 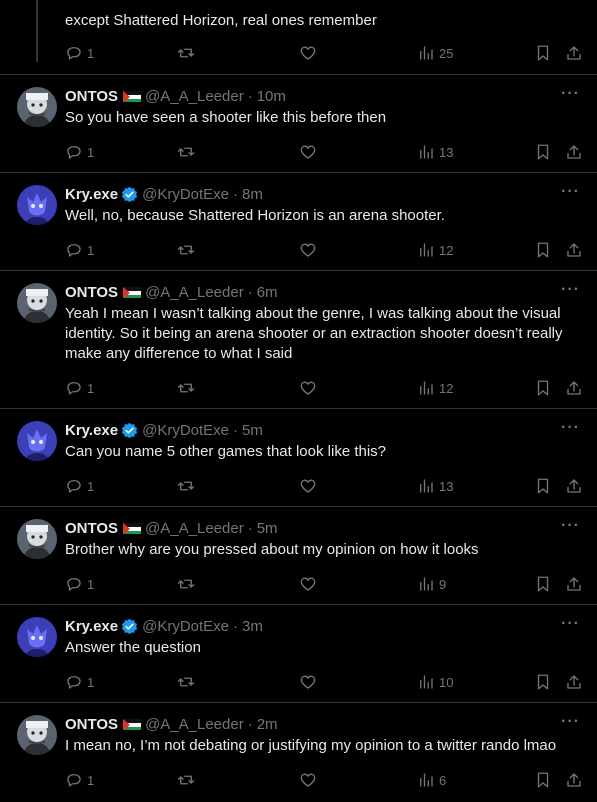 What do you see at coordinates (267, 292) in the screenshot?
I see `post-time: 6m` at bounding box center [267, 292].